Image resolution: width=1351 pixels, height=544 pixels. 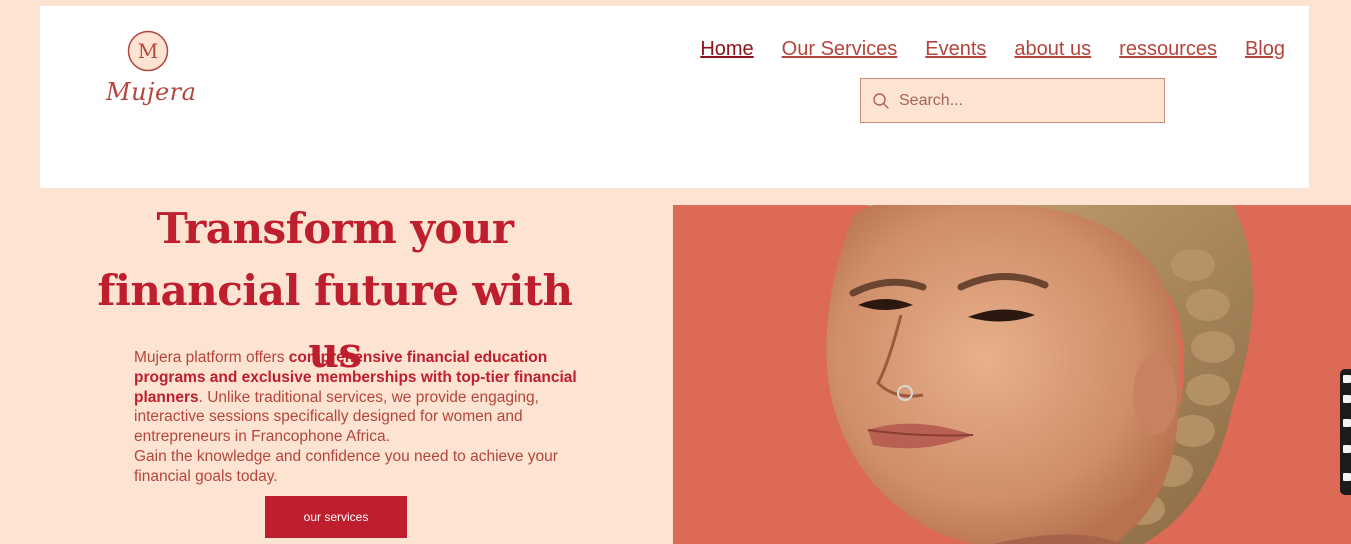 What do you see at coordinates (1265, 49) in the screenshot?
I see `nav-blog: Blog` at bounding box center [1265, 49].